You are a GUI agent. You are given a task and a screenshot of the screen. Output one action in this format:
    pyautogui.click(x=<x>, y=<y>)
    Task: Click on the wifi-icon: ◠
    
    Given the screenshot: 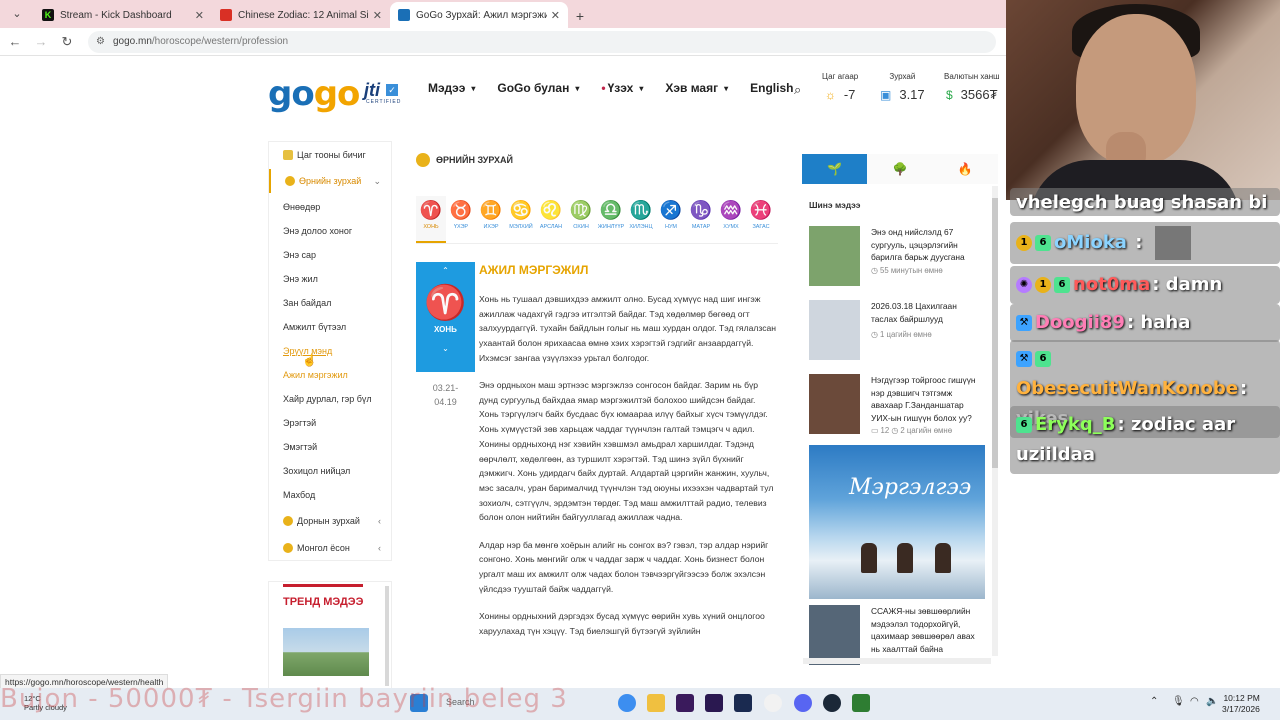 What is the action you would take?
    pyautogui.click(x=1194, y=701)
    